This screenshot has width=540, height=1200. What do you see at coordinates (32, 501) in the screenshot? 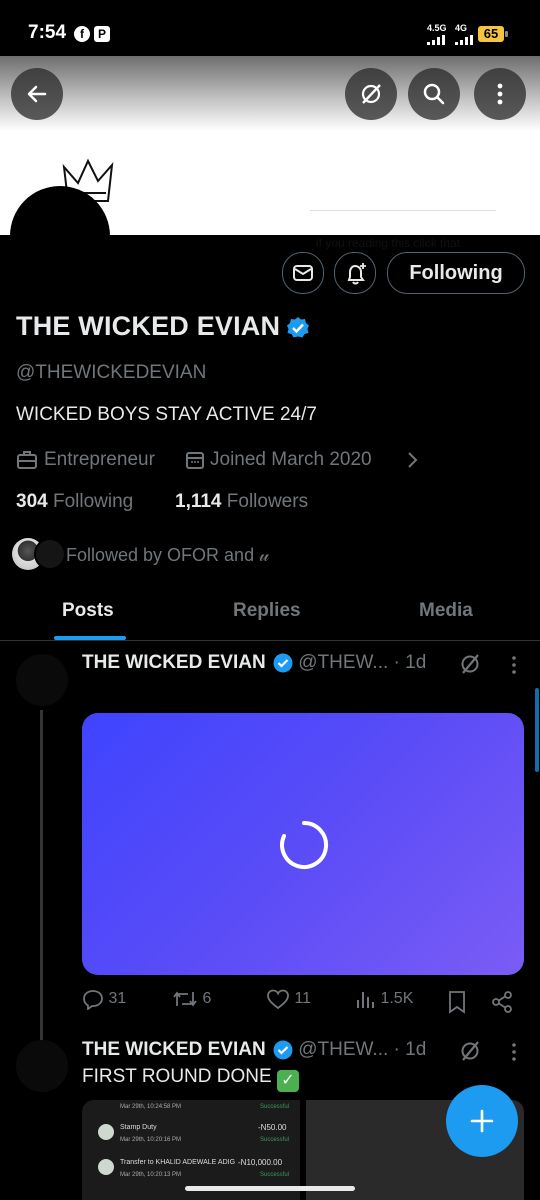
I see `following-count: 304` at bounding box center [32, 501].